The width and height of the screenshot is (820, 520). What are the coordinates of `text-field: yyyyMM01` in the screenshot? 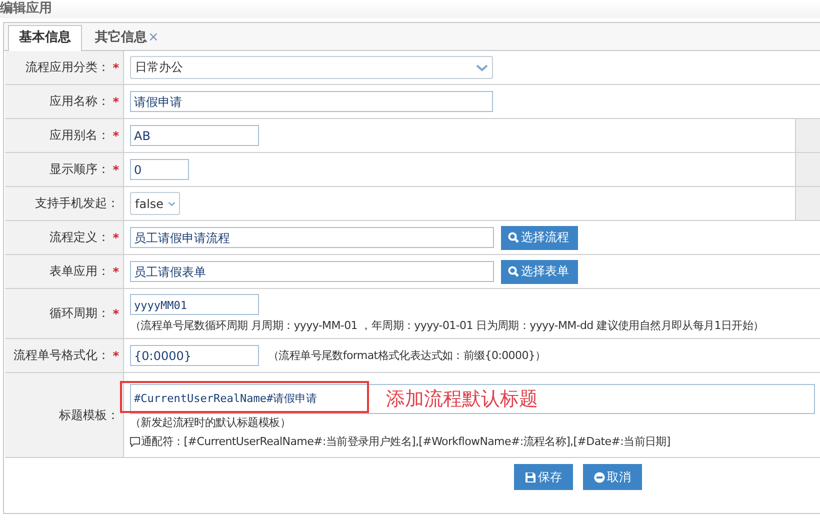 It's located at (194, 304).